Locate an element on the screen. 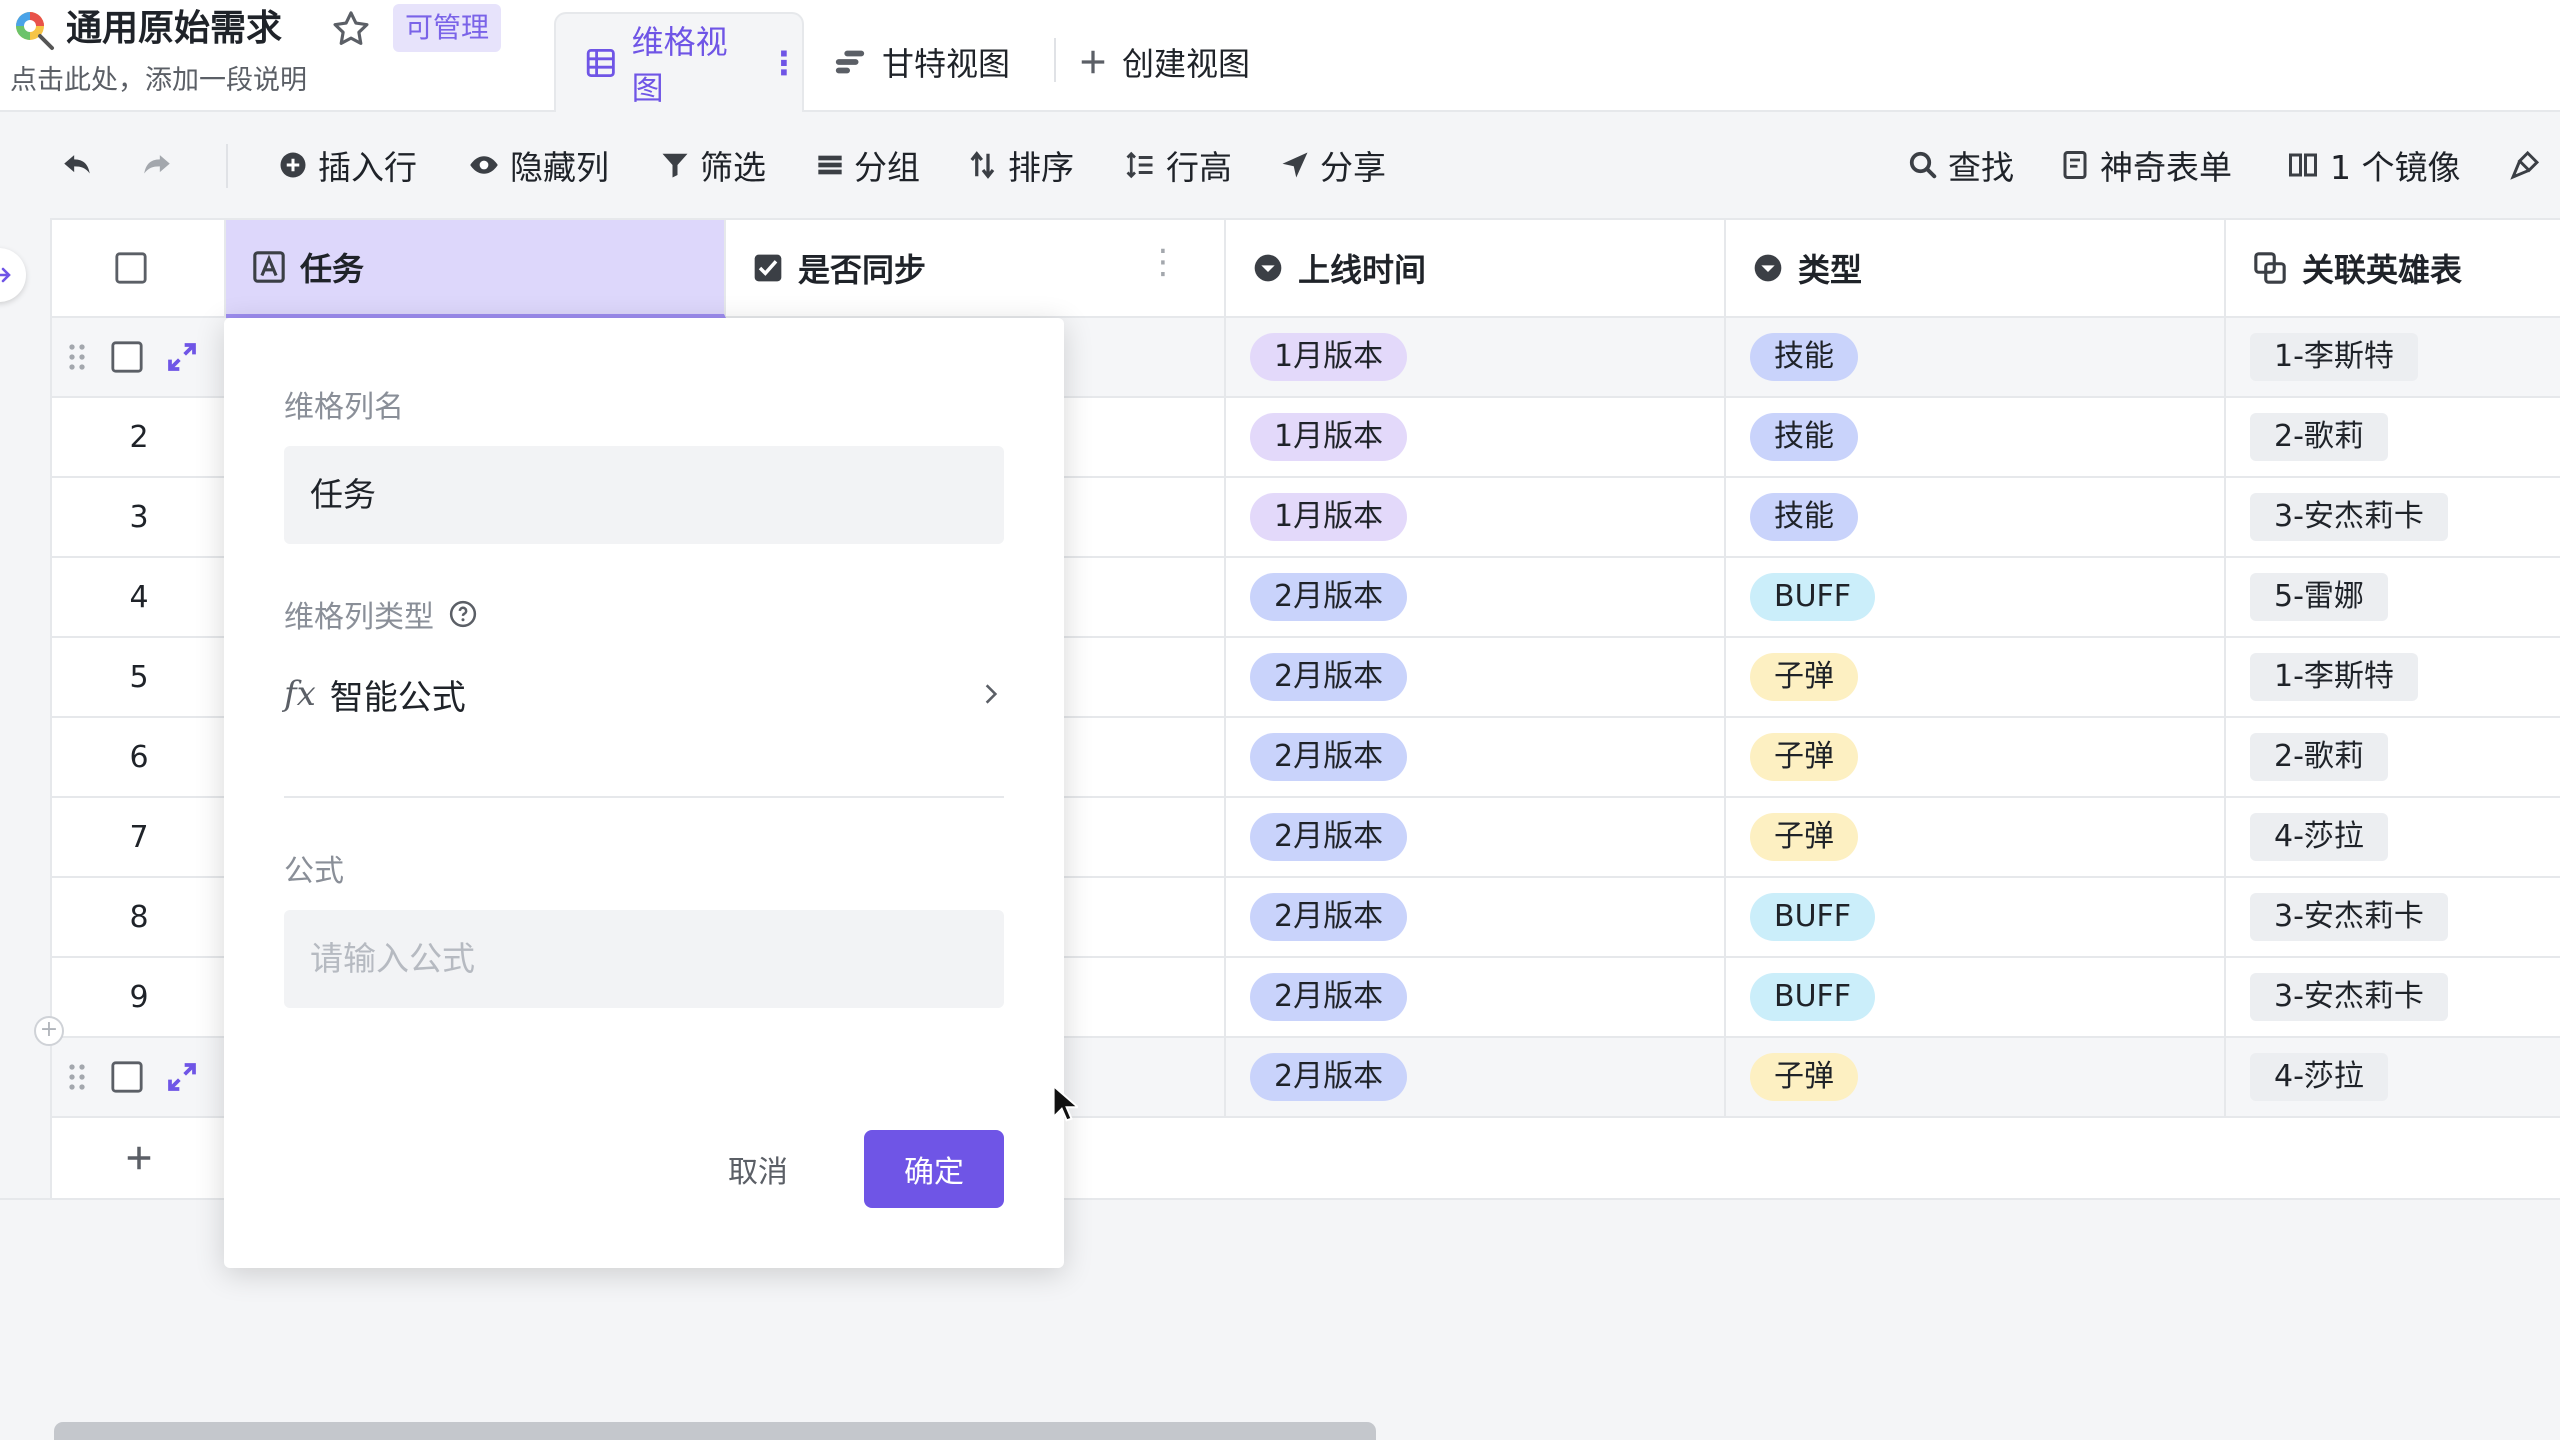  horizontal-scrollbar is located at coordinates (715, 1431).